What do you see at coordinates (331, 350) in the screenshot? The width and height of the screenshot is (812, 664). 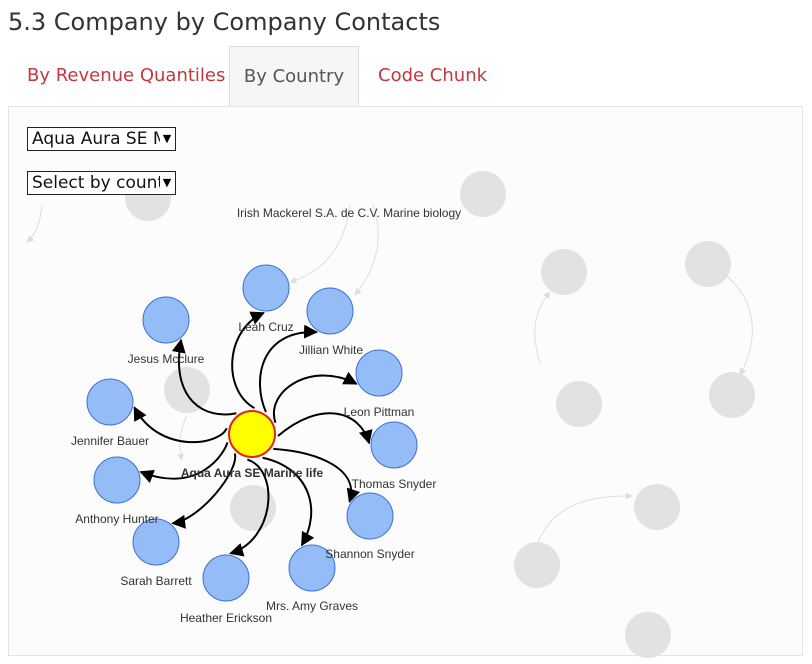 I see `contact-label: Jillian White` at bounding box center [331, 350].